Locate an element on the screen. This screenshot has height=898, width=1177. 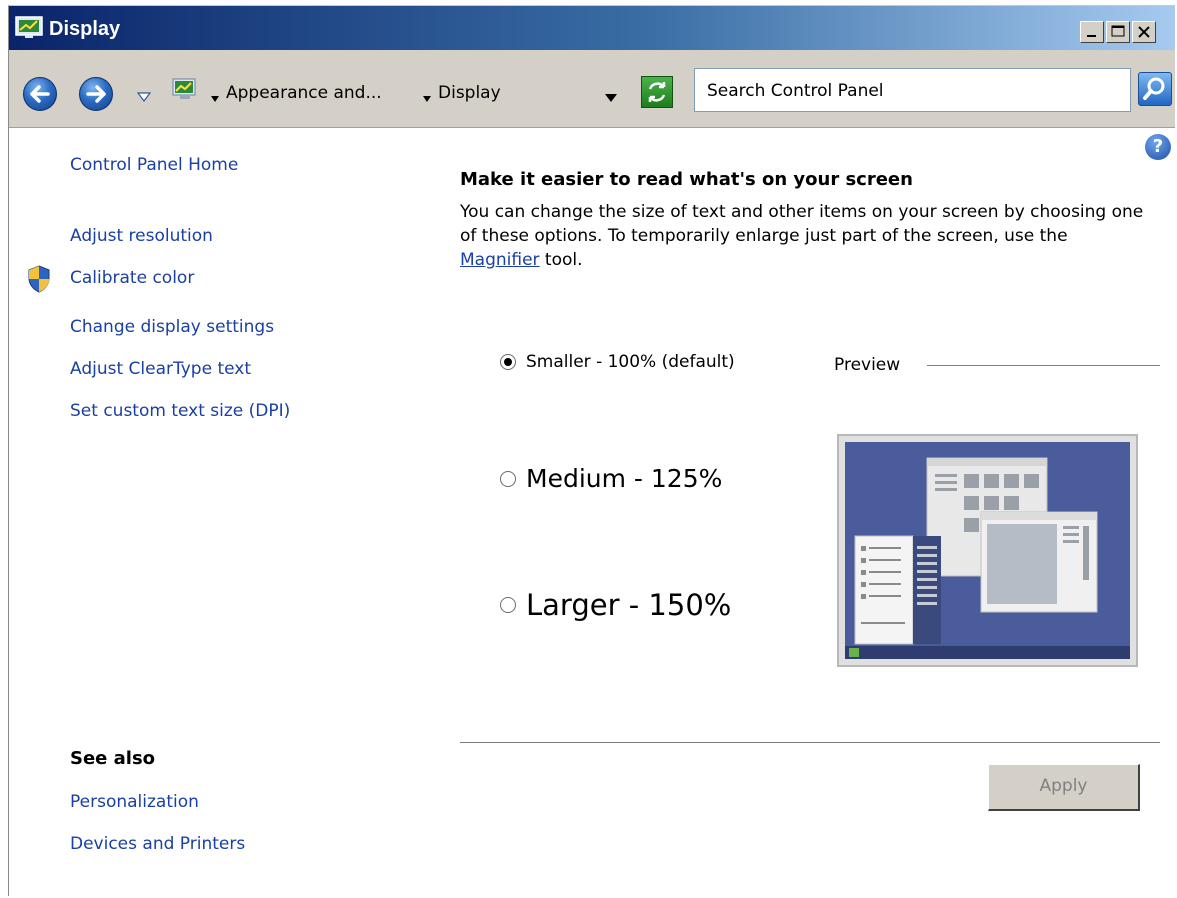
radio-medium is located at coordinates (508, 479).